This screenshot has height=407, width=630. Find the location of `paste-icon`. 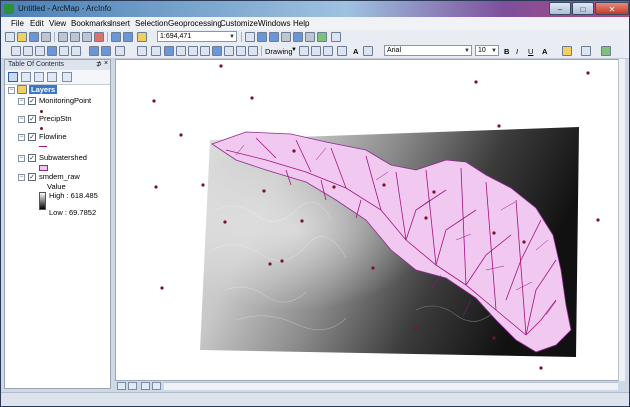

paste-icon is located at coordinates (87, 37).